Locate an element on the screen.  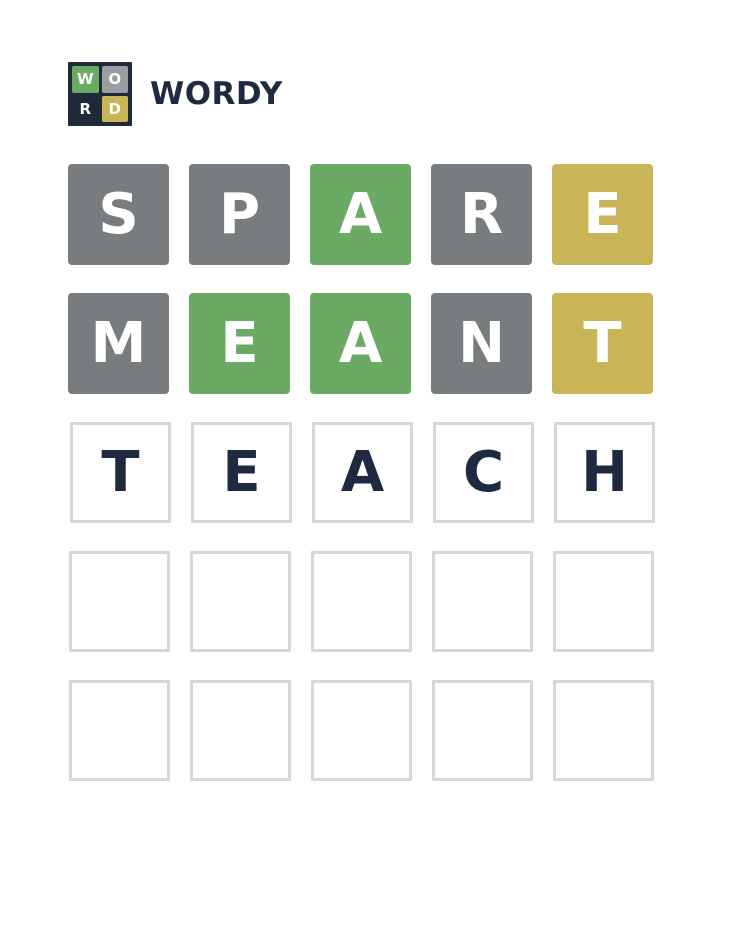
app-title: WORDY is located at coordinates (216, 94).